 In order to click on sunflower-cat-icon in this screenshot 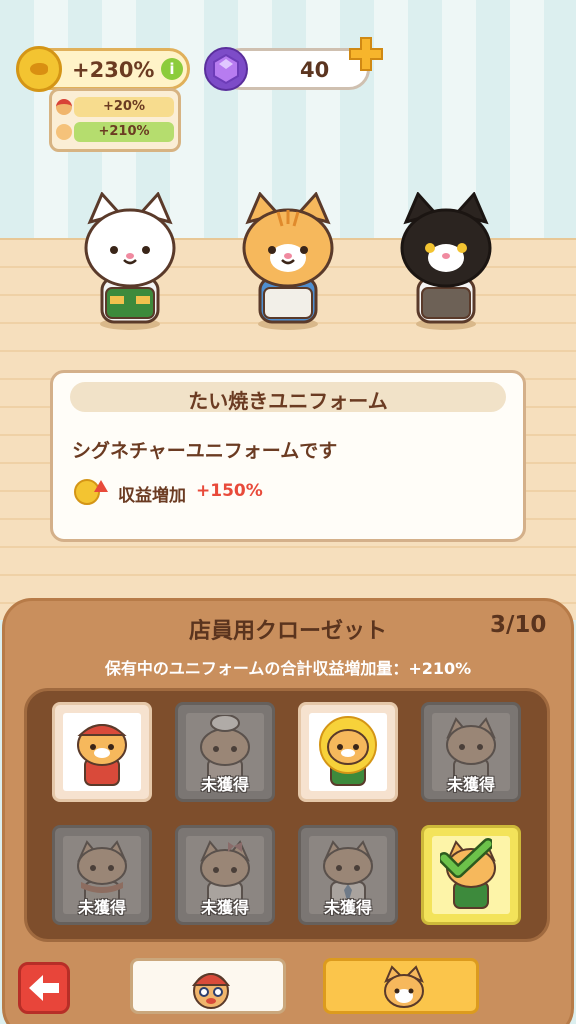, I will do `click(348, 751)`.